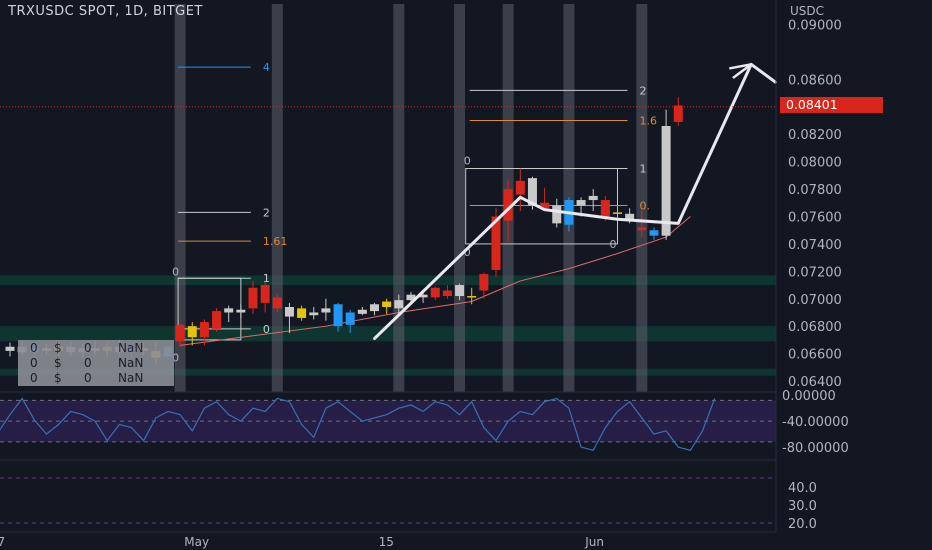 The height and width of the screenshot is (550, 932). Describe the element at coordinates (266, 67) in the screenshot. I see `fib-level-label: 4` at that location.